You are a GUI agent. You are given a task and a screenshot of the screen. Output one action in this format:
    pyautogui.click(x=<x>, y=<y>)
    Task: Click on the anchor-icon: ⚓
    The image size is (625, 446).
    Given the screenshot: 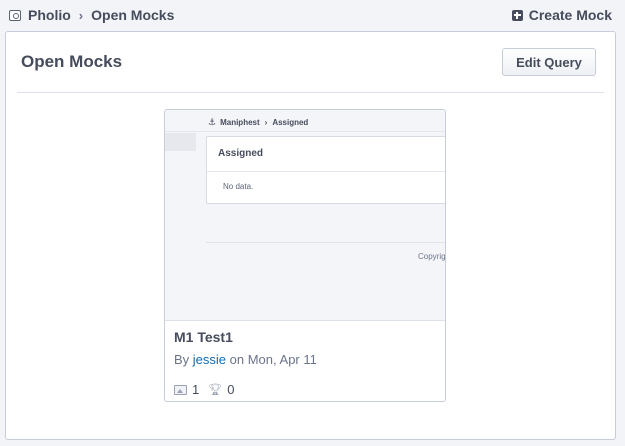 What is the action you would take?
    pyautogui.click(x=212, y=122)
    